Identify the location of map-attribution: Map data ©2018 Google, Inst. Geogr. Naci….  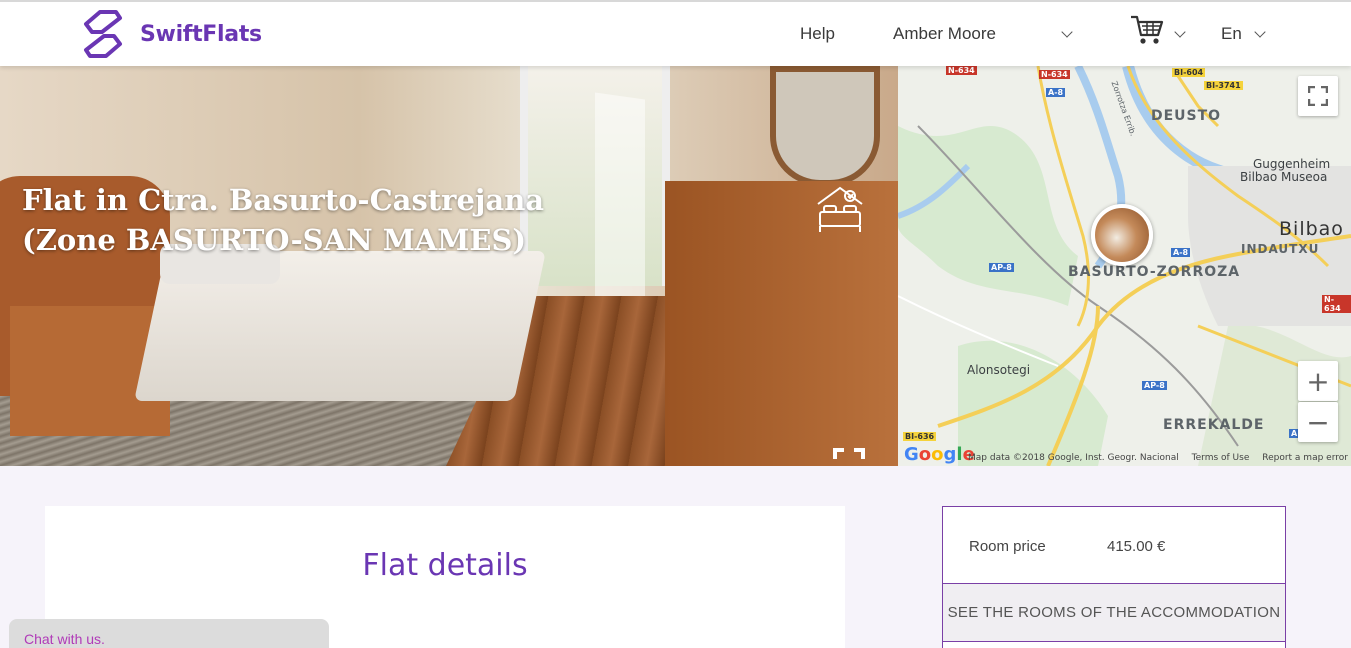
(1073, 458).